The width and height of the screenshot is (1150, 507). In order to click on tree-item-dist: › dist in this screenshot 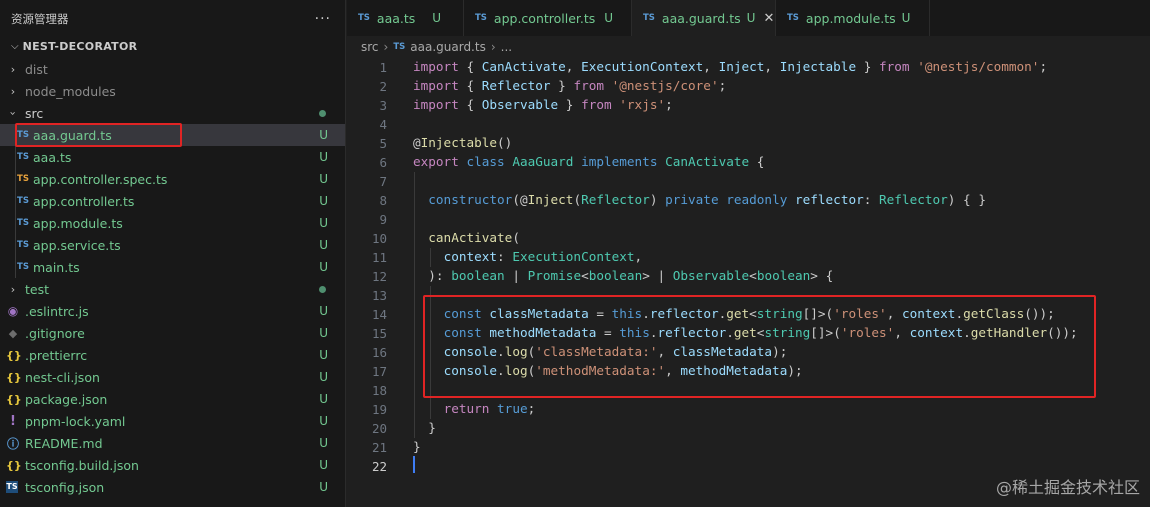, I will do `click(172, 69)`.